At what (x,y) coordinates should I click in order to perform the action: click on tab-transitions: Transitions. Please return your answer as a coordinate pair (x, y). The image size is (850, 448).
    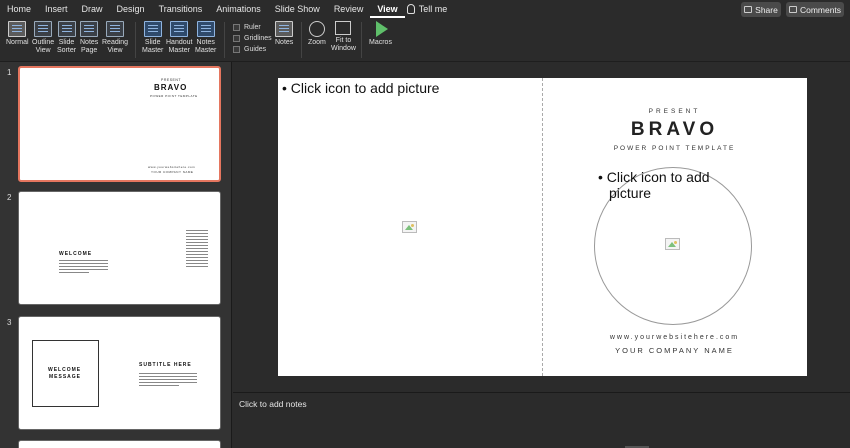
    Looking at the image, I should click on (181, 9).